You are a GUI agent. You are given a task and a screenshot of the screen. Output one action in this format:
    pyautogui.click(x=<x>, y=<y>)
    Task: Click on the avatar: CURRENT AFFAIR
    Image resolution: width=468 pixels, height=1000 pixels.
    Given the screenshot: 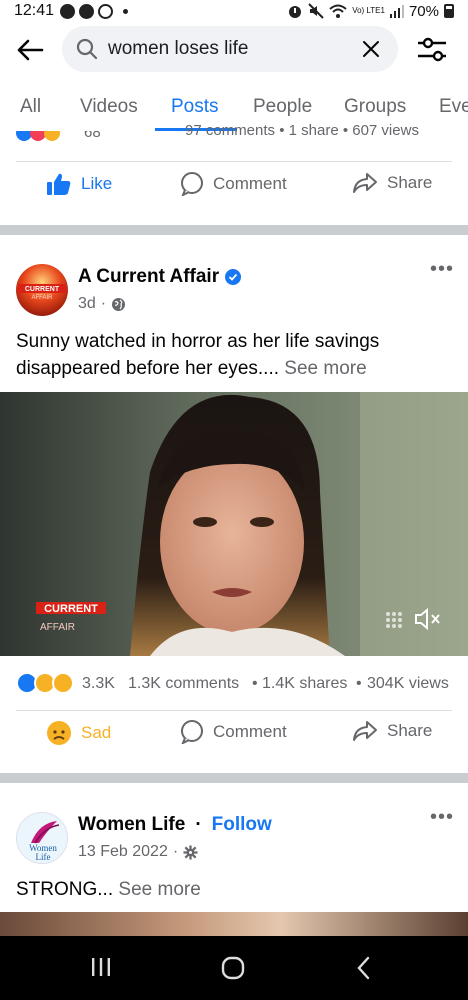 What is the action you would take?
    pyautogui.click(x=42, y=290)
    